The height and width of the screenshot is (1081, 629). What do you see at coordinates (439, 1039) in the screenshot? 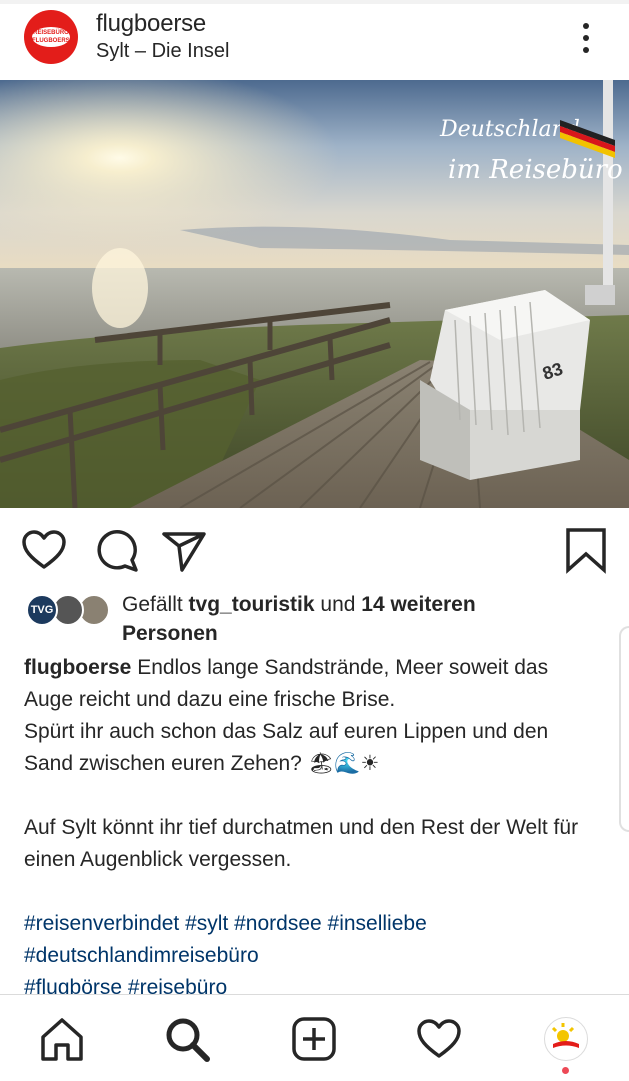
I see `activity-icon` at bounding box center [439, 1039].